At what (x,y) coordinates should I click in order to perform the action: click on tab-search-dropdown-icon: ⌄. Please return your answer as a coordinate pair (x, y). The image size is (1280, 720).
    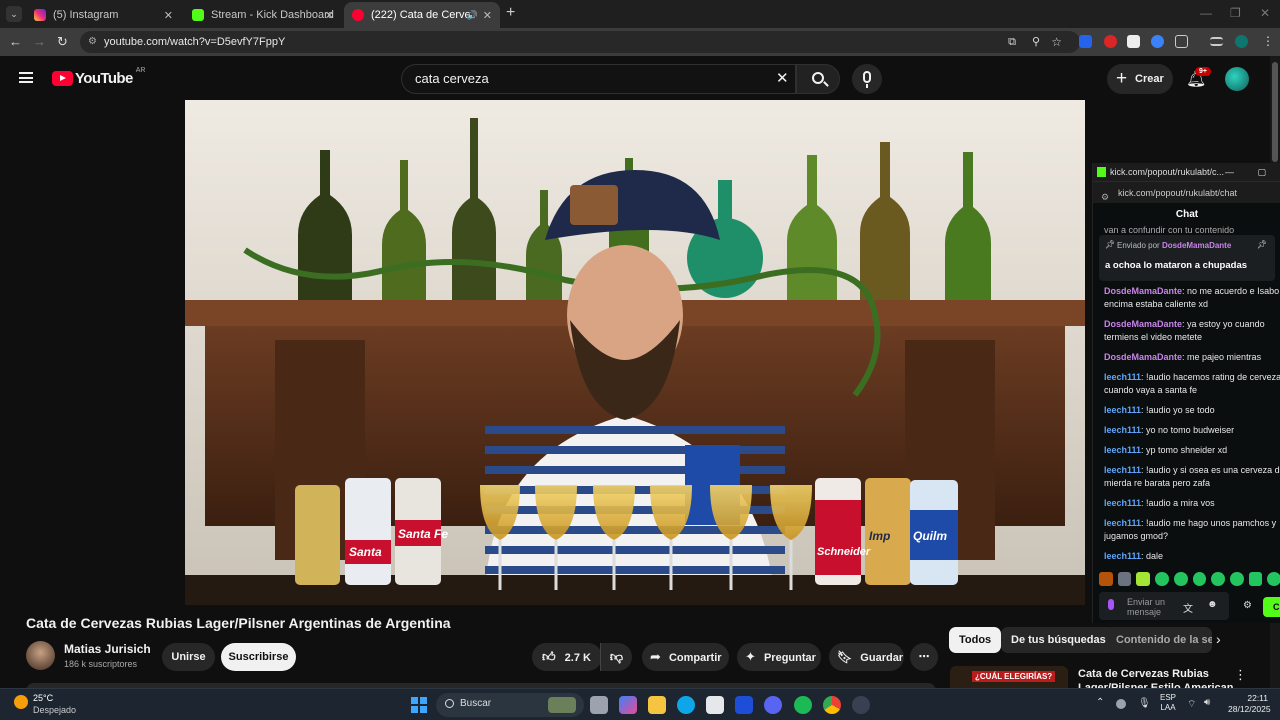
    Looking at the image, I should click on (14, 14).